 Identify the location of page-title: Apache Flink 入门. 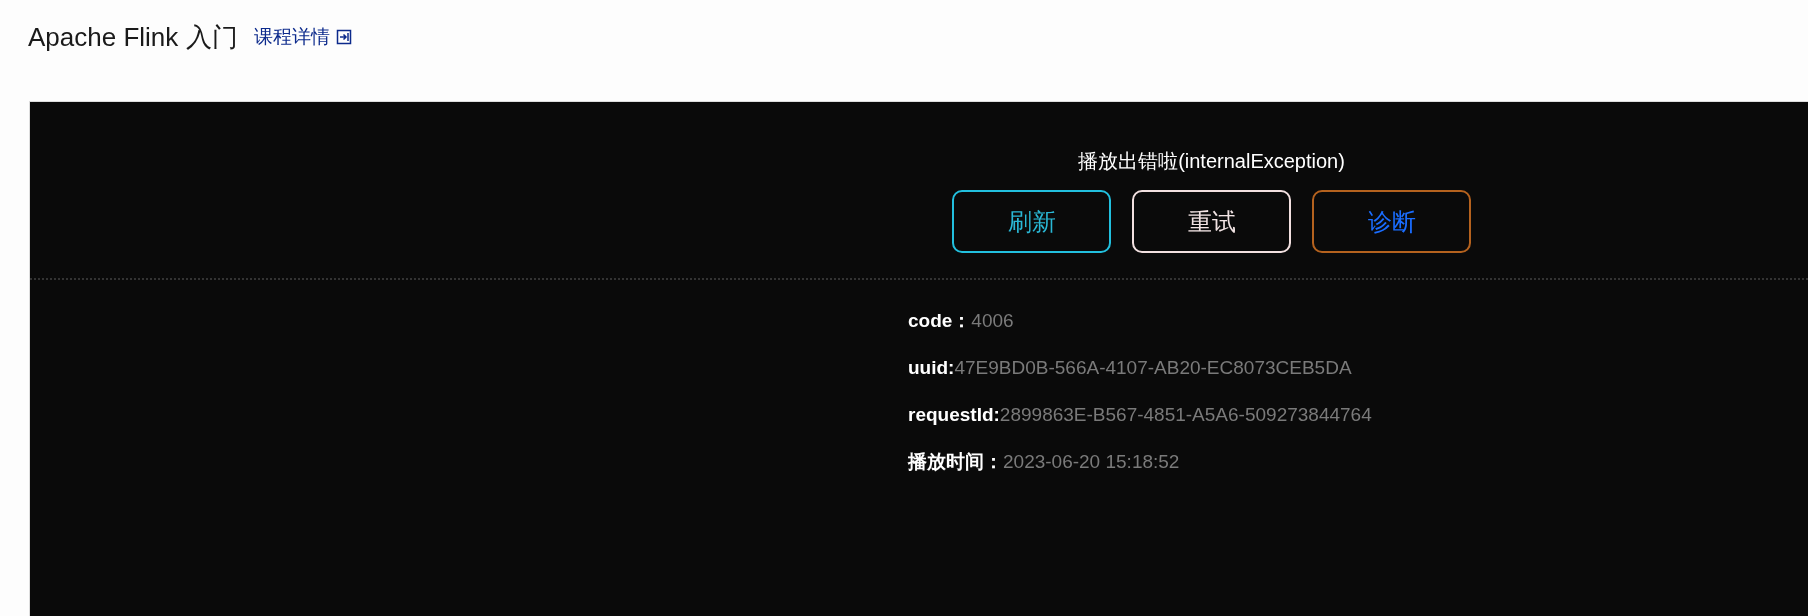
(133, 37).